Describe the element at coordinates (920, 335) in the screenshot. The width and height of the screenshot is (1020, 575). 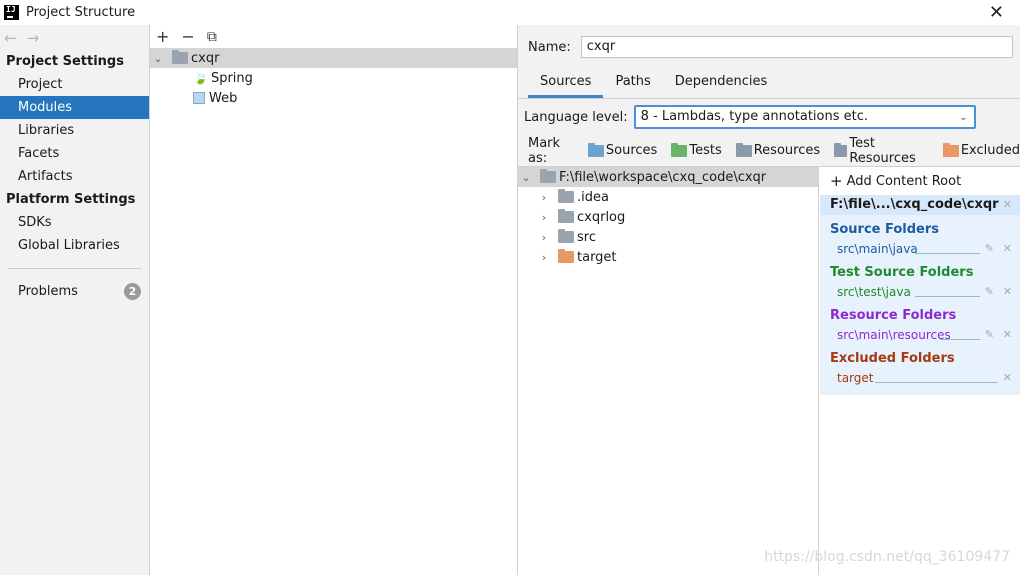
I see `resource-folder-item: src\main\resources ✎ ✕` at that location.